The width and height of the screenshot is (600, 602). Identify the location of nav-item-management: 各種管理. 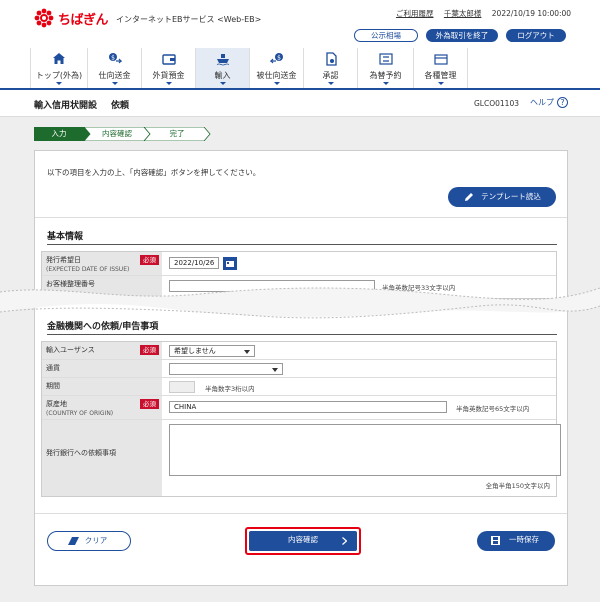
(441, 68).